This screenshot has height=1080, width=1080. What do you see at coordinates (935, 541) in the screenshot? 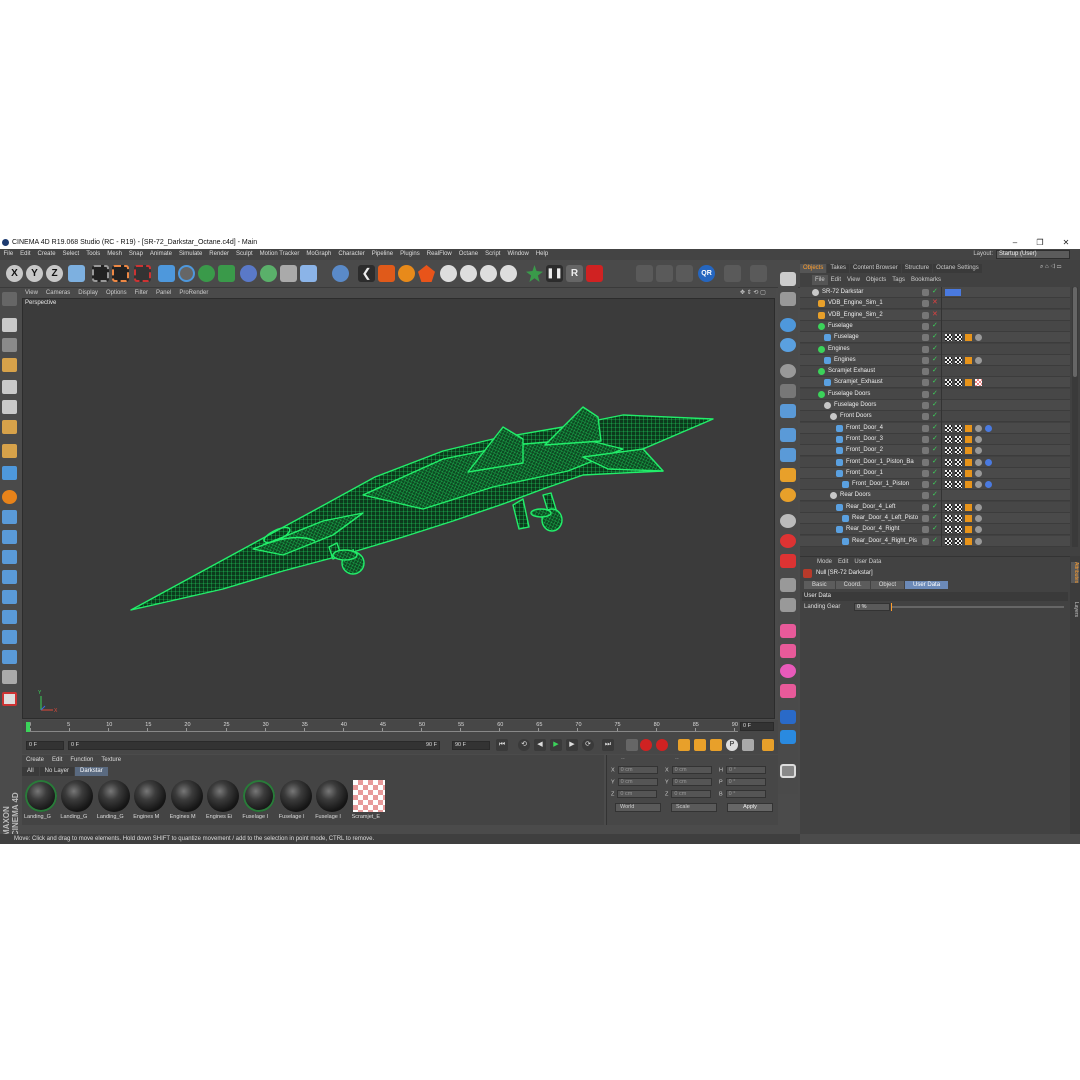
I see `object-tree-row: Rear_Door_4_Right_Pis ✓` at bounding box center [935, 541].